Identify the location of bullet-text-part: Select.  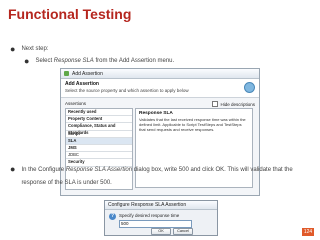
(44, 61).